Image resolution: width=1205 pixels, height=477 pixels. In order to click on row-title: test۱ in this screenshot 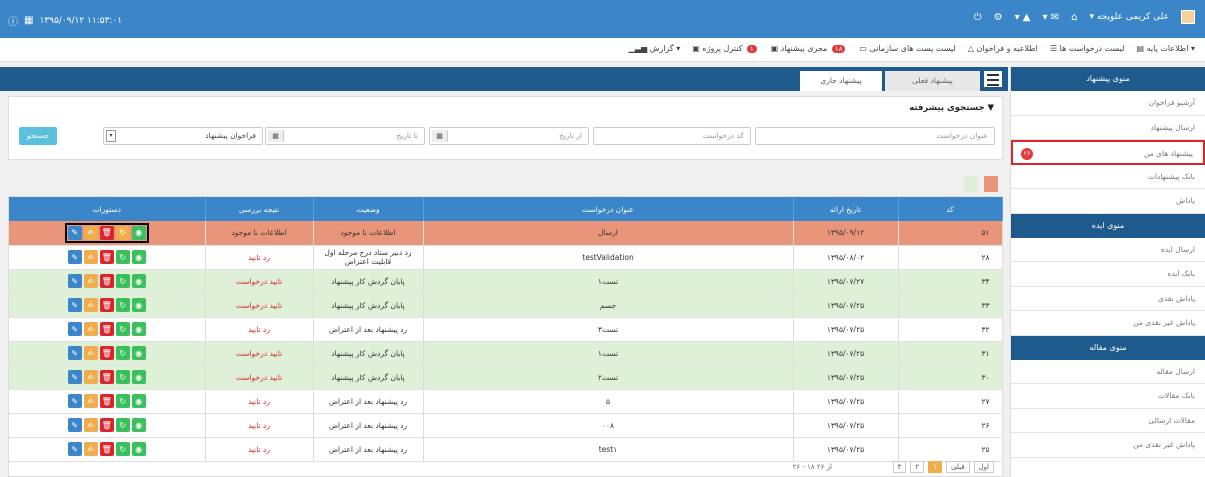, I will do `click(608, 449)`.